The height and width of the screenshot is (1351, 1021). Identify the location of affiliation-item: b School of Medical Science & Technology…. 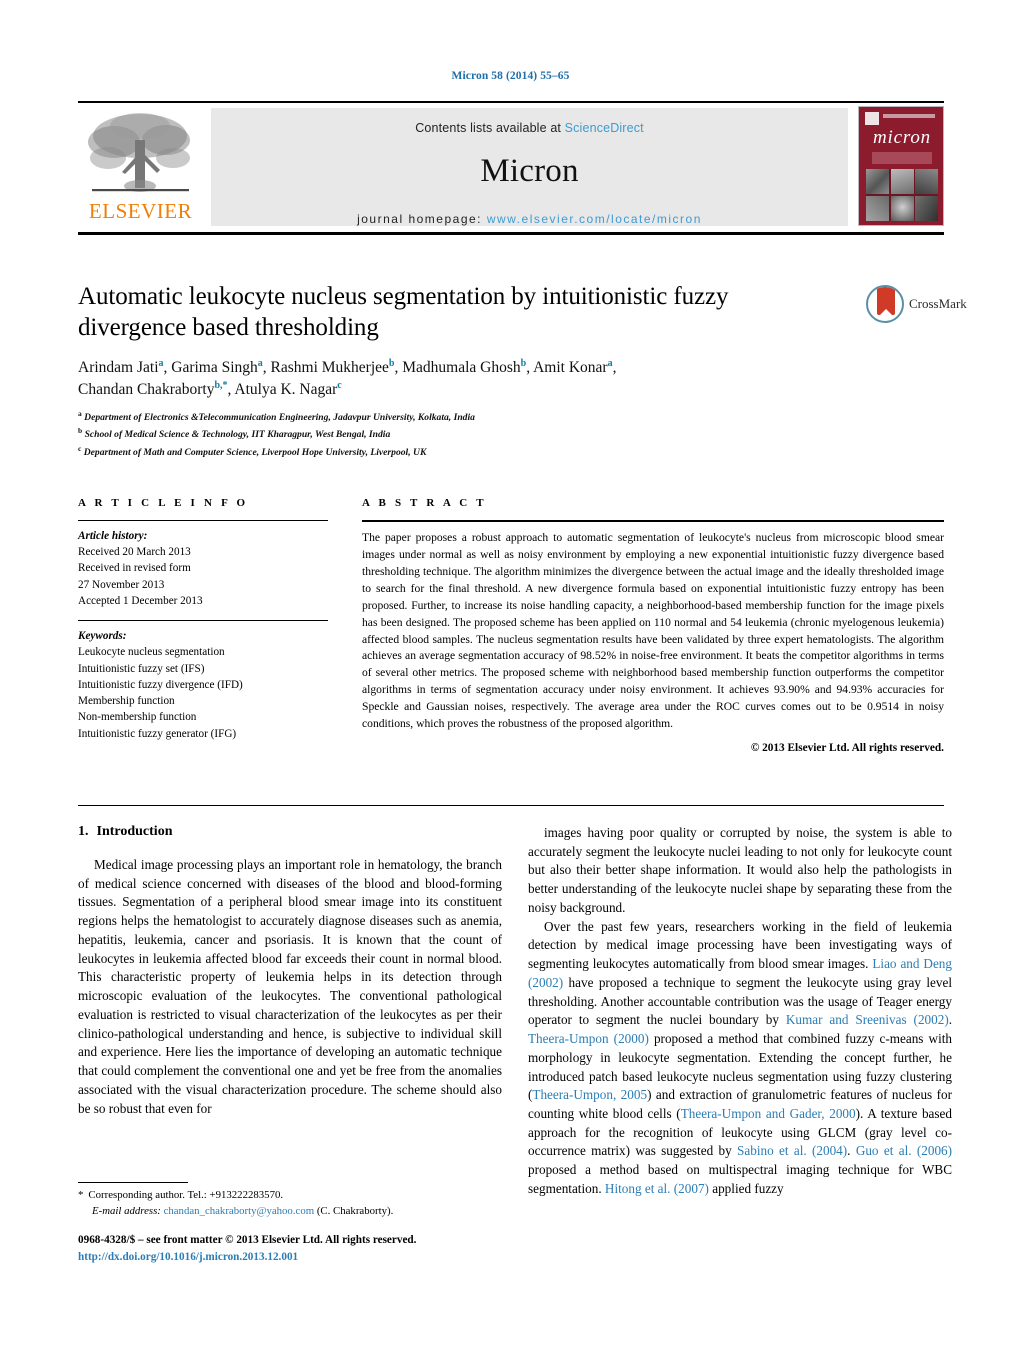
(234, 433).